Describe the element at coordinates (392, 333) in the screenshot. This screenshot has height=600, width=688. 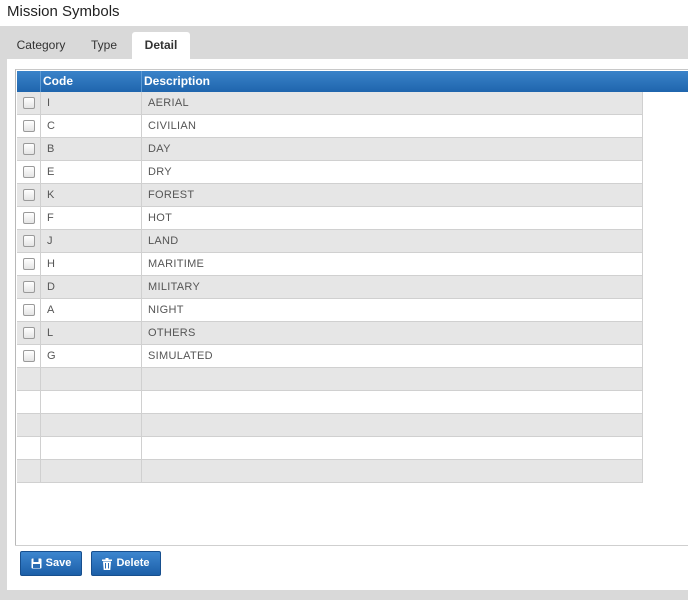
I see `cell-description: OTHERS` at that location.